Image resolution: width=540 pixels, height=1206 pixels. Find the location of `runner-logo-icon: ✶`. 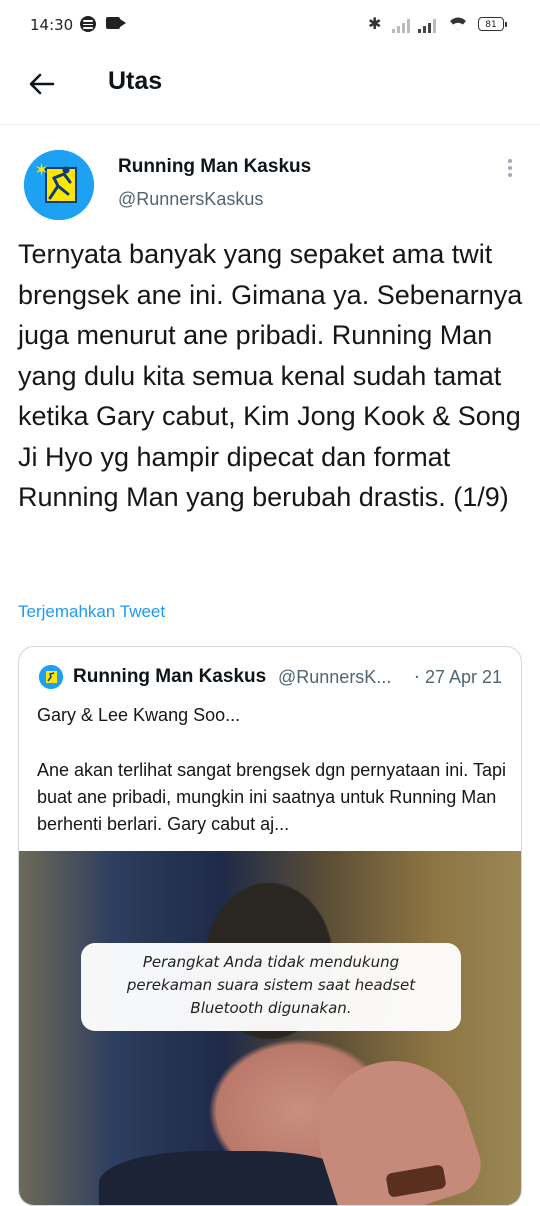

runner-logo-icon: ✶ is located at coordinates (59, 185).